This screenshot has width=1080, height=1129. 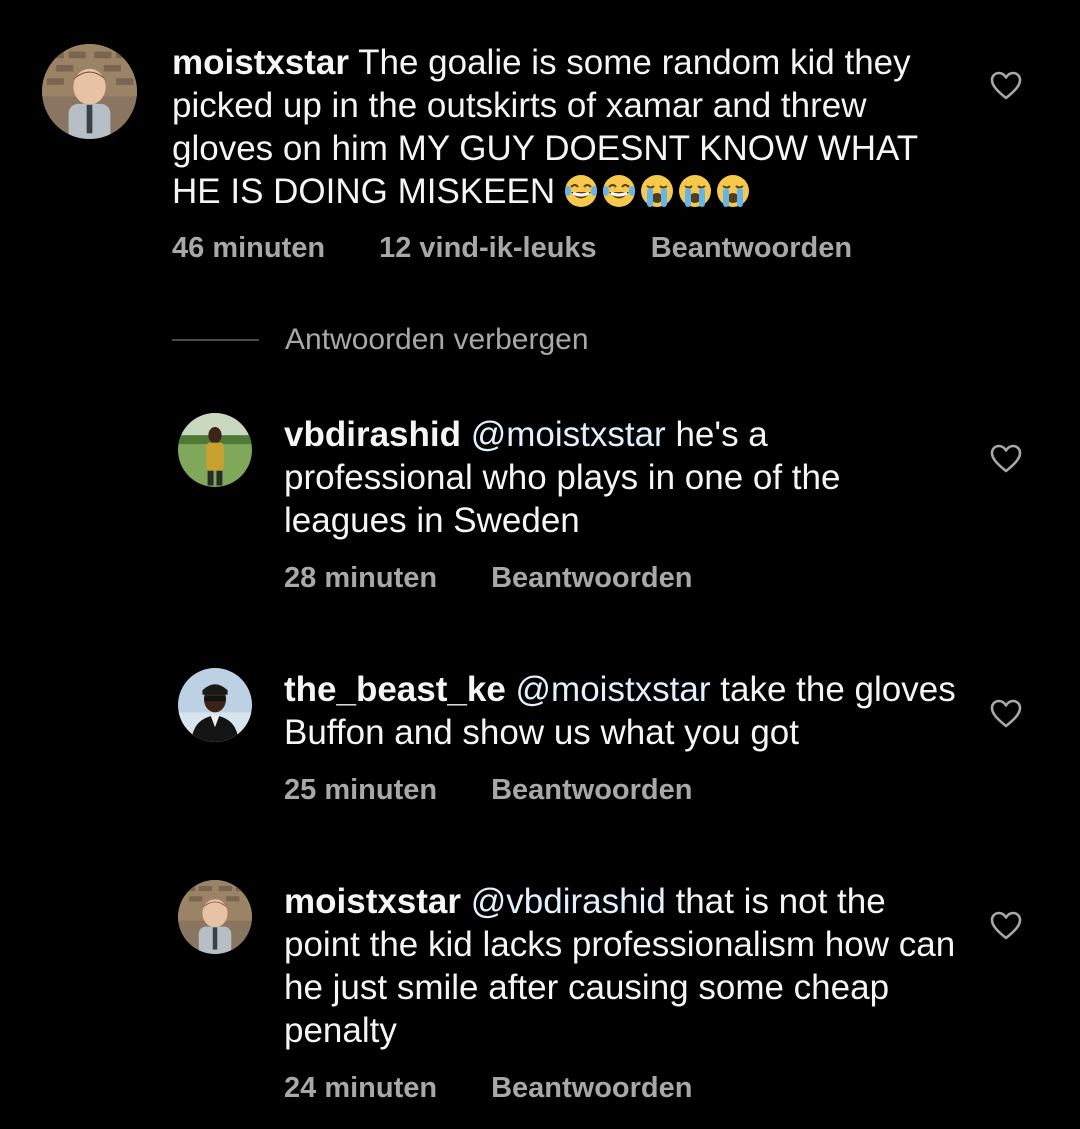 What do you see at coordinates (361, 1088) in the screenshot?
I see `comment-time: 24 minuten` at bounding box center [361, 1088].